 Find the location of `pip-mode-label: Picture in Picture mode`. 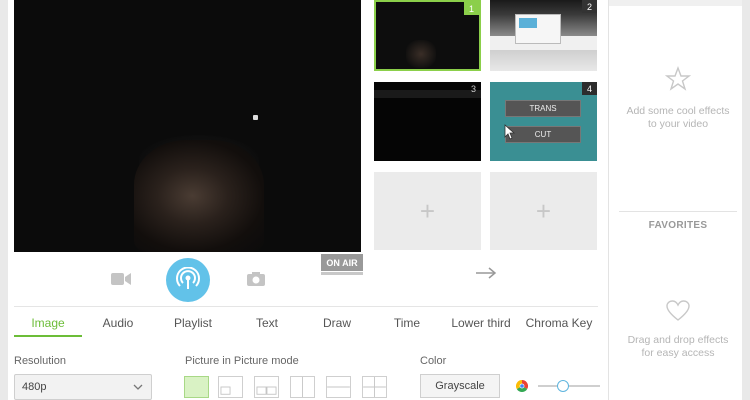

pip-mode-label: Picture in Picture mode is located at coordinates (242, 361).